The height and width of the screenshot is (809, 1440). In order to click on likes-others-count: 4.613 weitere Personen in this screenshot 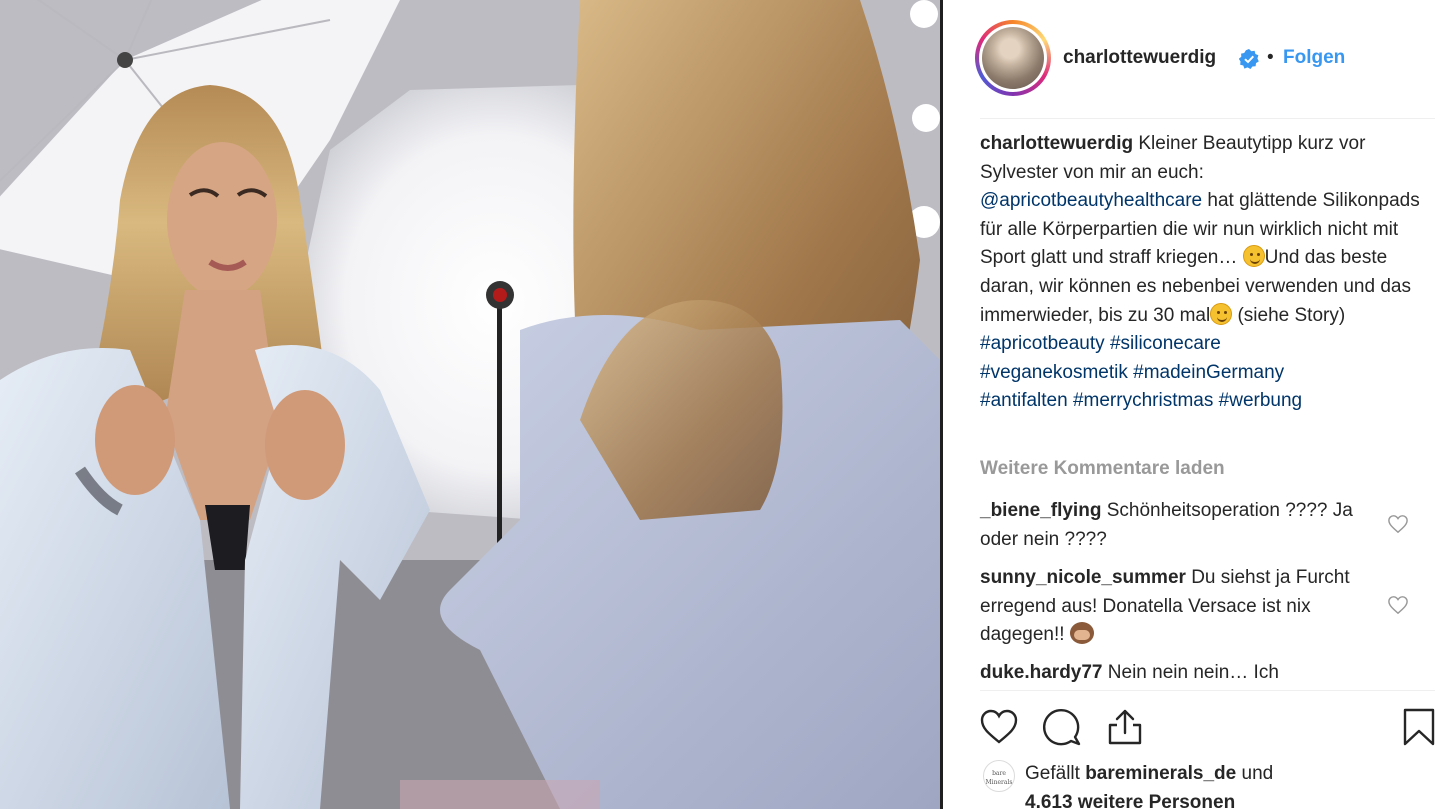, I will do `click(1130, 800)`.